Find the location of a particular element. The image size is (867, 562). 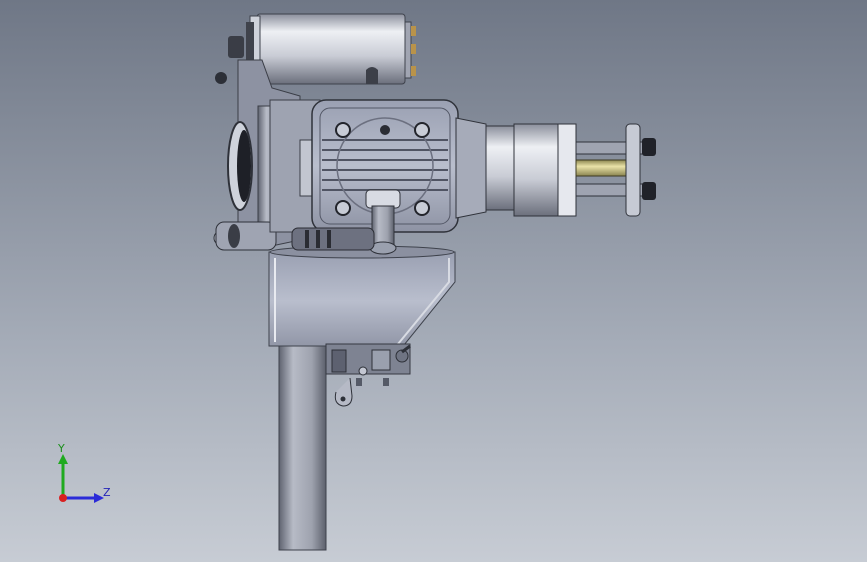

starter-motor is located at coordinates (331, 49).